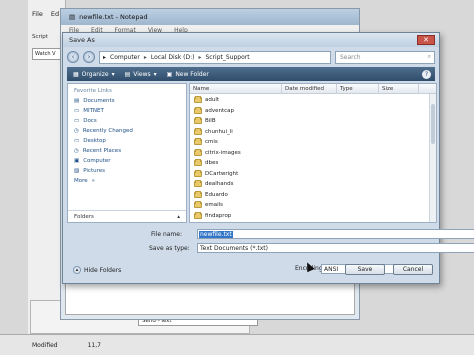  Describe the element at coordinates (399, 88) in the screenshot. I see `column-size: Size` at that location.